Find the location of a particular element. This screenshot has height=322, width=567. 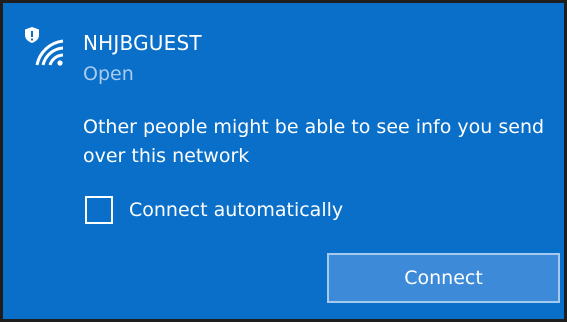

network-name: NHJBGUEST is located at coordinates (142, 43).